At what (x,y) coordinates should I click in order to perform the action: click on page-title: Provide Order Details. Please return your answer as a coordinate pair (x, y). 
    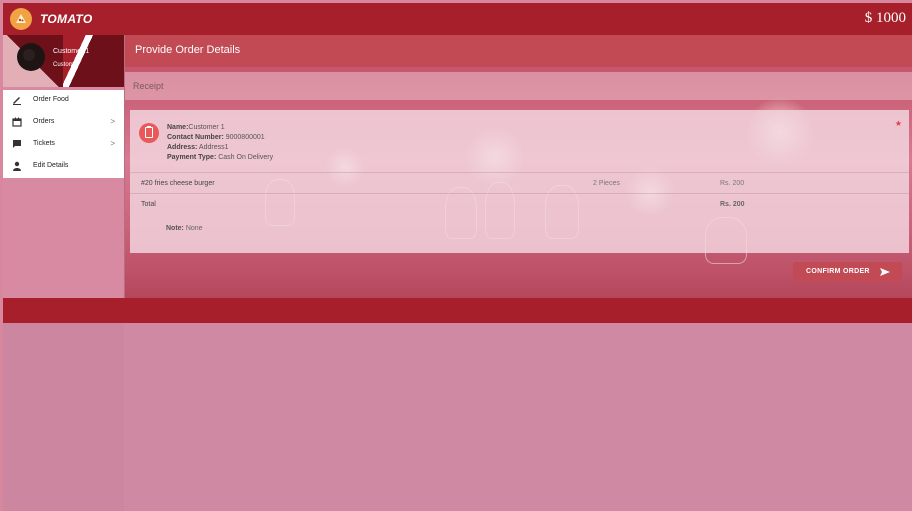
    Looking at the image, I should click on (188, 50).